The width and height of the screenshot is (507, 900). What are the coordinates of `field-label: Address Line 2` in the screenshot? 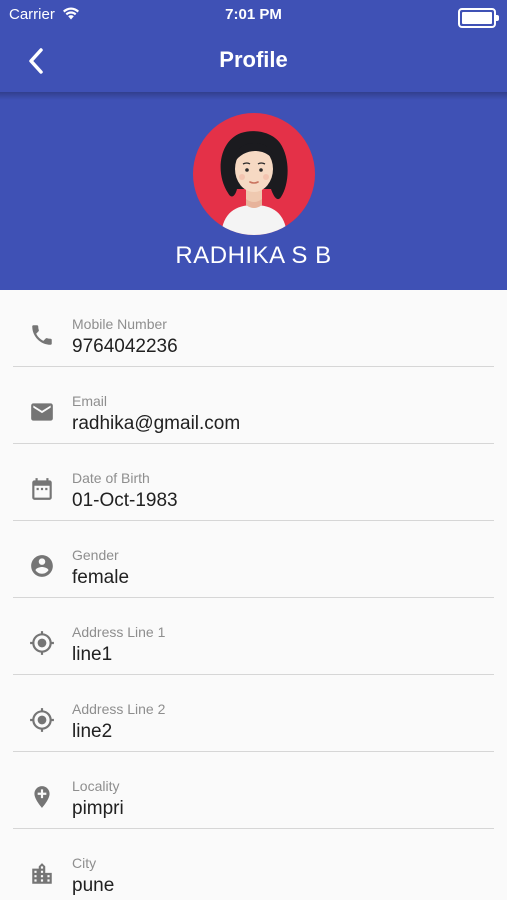 It's located at (119, 709).